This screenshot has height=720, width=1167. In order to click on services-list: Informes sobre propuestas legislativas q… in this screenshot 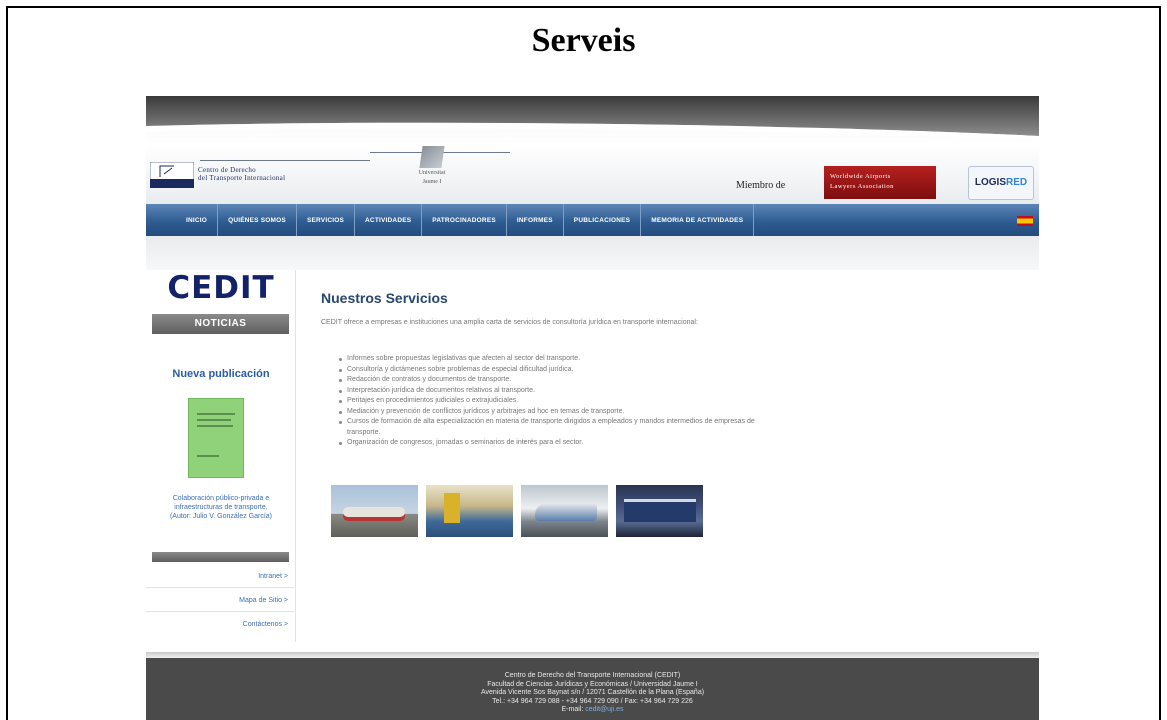, I will do `click(549, 401)`.